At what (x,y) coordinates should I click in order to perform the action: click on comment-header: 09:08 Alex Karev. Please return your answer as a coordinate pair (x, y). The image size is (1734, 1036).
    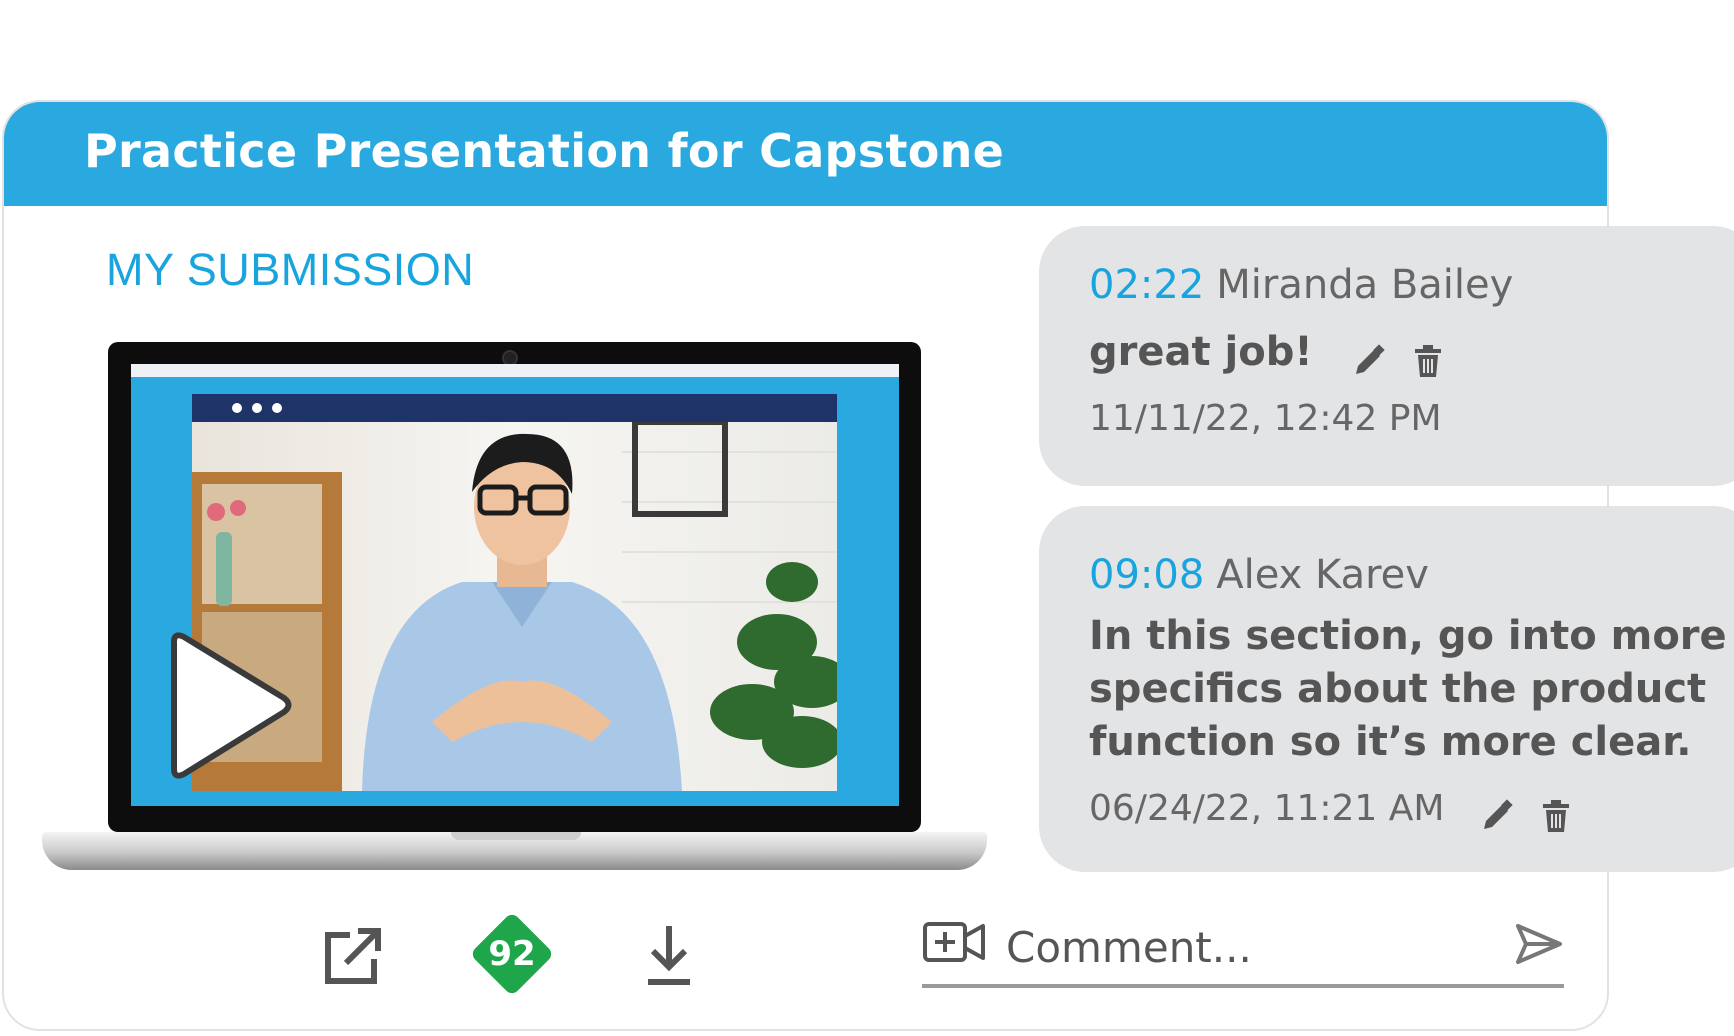
    Looking at the image, I should click on (1259, 575).